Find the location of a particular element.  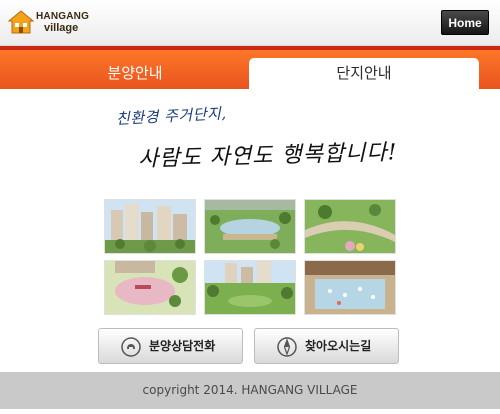

sales-consult-call-button: 분양상담전화 is located at coordinates (170, 346).